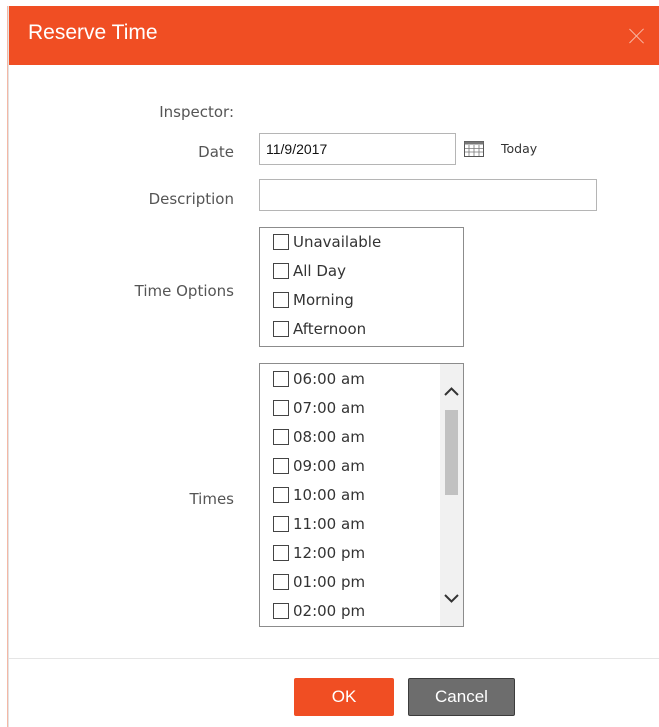 The height and width of the screenshot is (727, 659). I want to click on footer-divider, so click(334, 658).